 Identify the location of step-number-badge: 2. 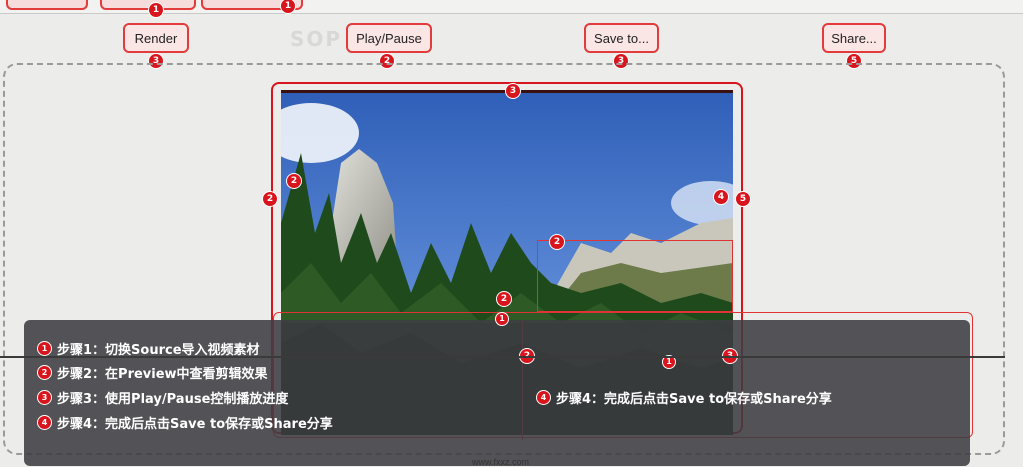
(44, 372).